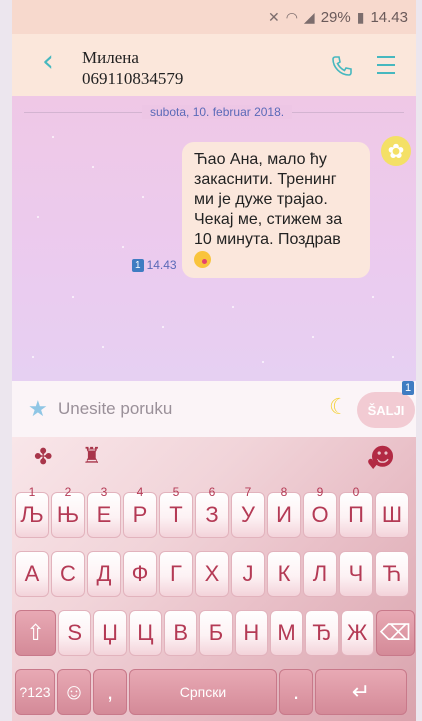 Image resolution: width=422 pixels, height=721 pixels. What do you see at coordinates (181, 633) in the screenshot?
I see `key-v: В` at bounding box center [181, 633].